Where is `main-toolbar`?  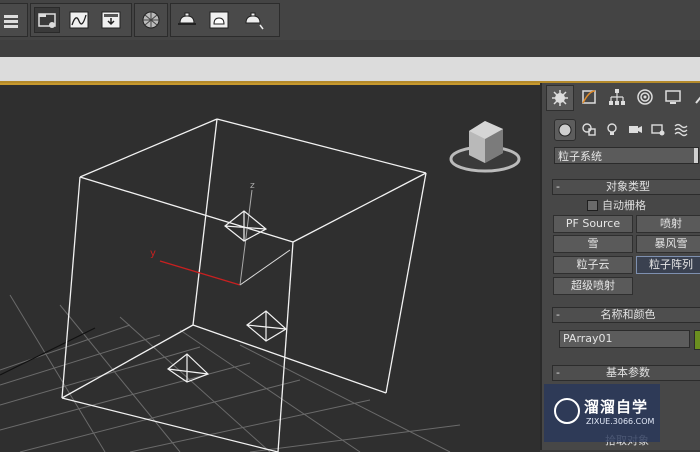
main-toolbar is located at coordinates (350, 20).